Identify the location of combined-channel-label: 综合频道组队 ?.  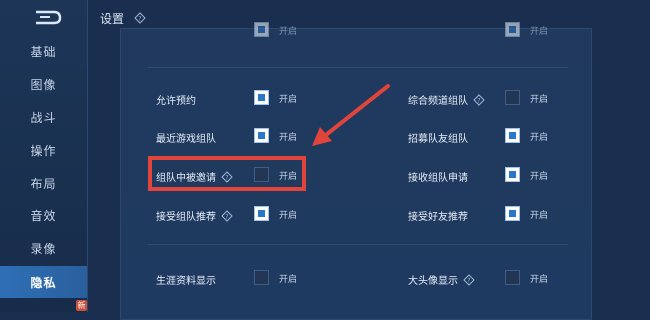
(446, 99).